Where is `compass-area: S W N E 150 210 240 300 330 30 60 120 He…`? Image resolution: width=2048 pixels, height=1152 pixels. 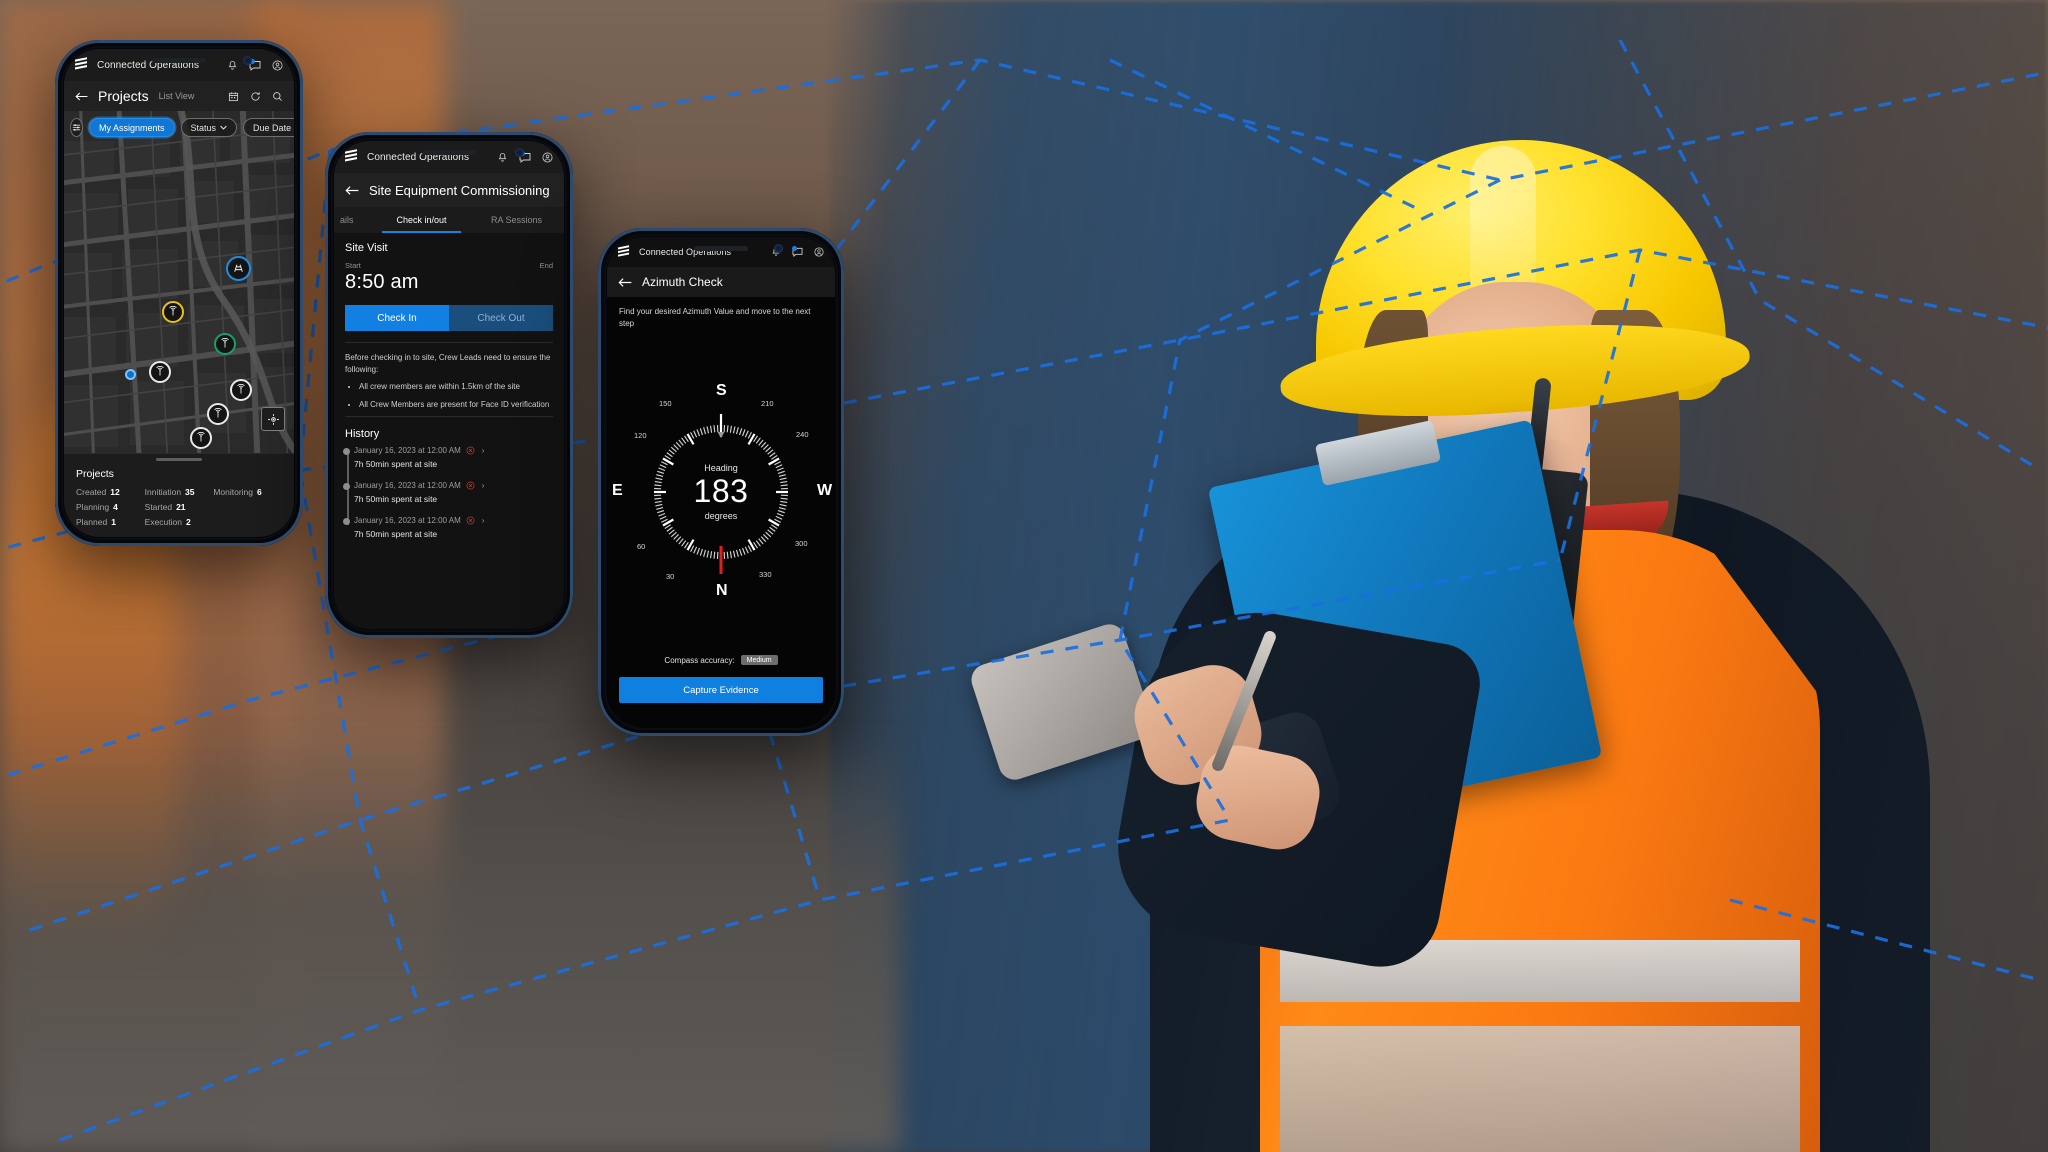
compass-area: S W N E 150 210 240 300 330 30 60 120 He… is located at coordinates (721, 492).